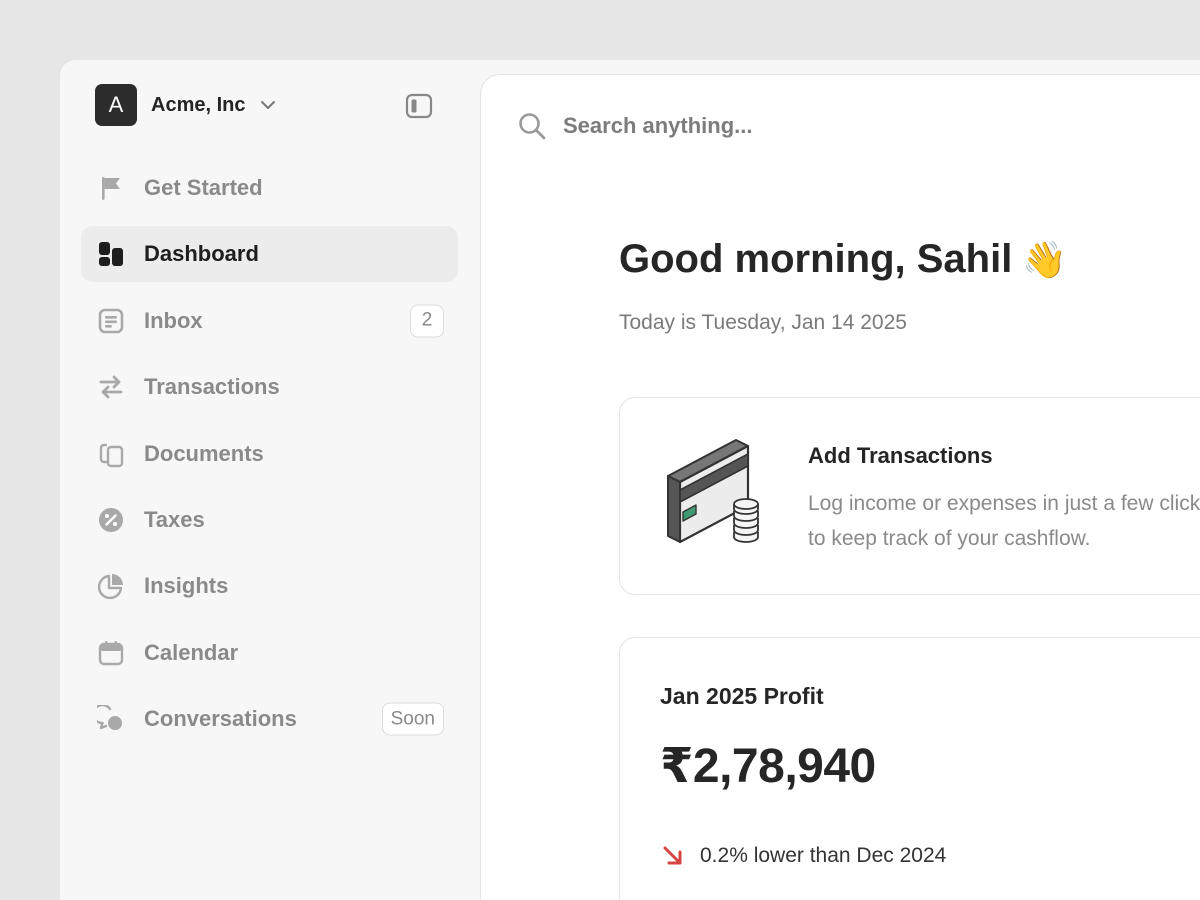 The width and height of the screenshot is (1200, 900). What do you see at coordinates (111, 321) in the screenshot?
I see `inbox-icon` at bounding box center [111, 321].